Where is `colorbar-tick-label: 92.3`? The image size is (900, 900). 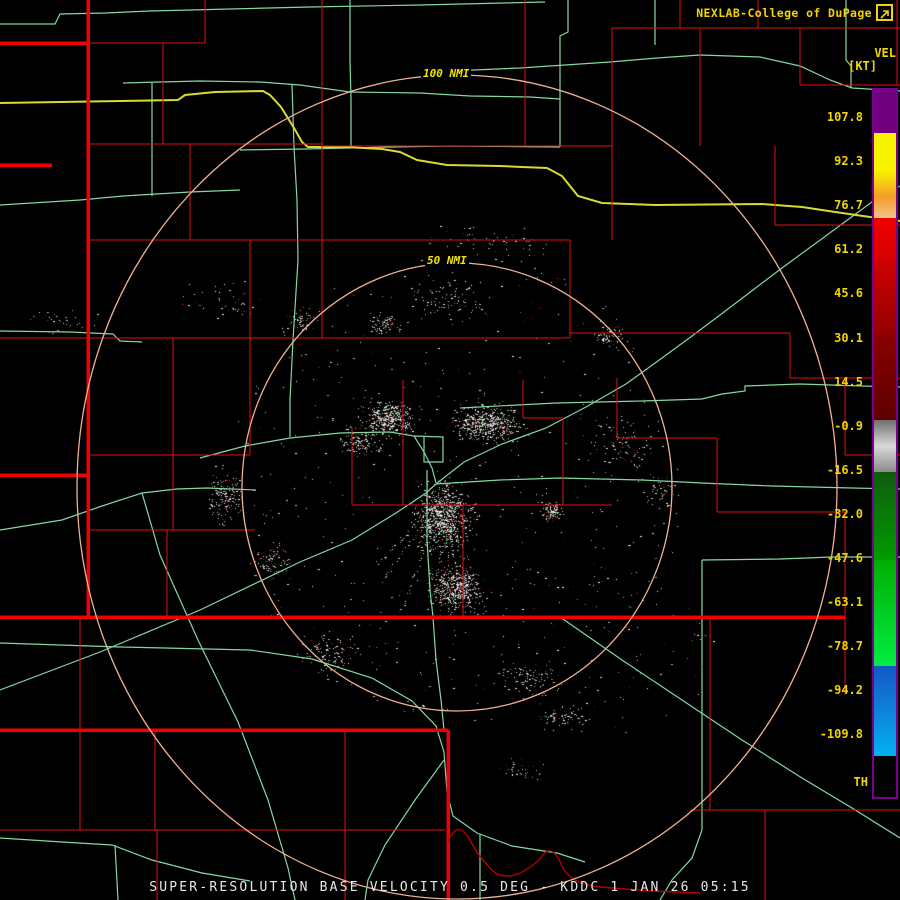
colorbar-tick-label: 92.3 is located at coordinates (848, 161).